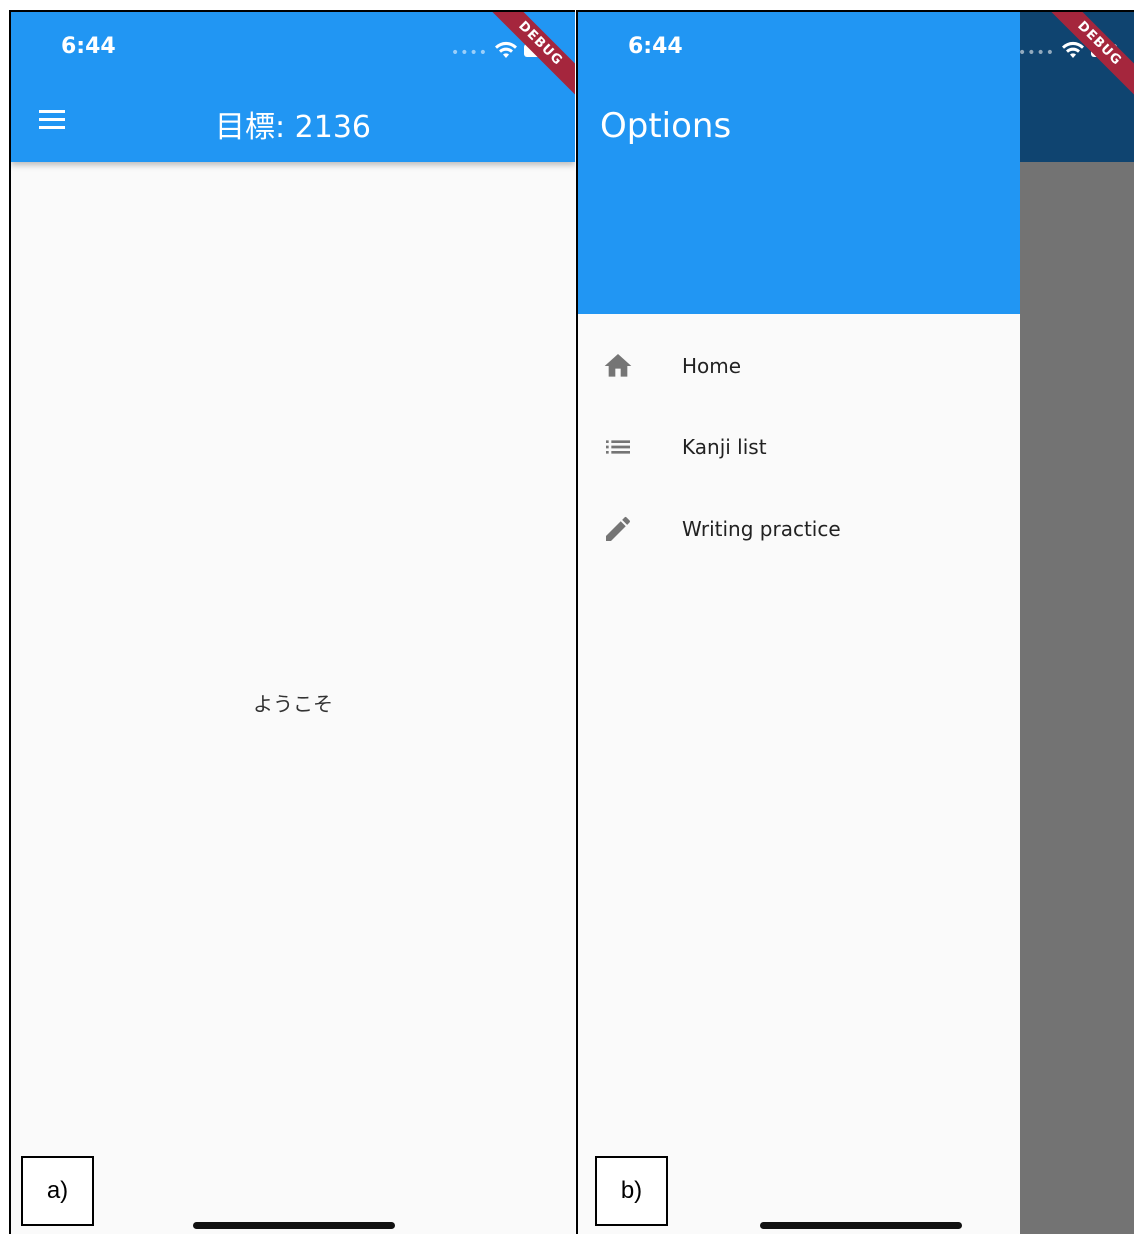 Image resolution: width=1134 pixels, height=1234 pixels. I want to click on page-title: 目標: 2136, so click(293, 127).